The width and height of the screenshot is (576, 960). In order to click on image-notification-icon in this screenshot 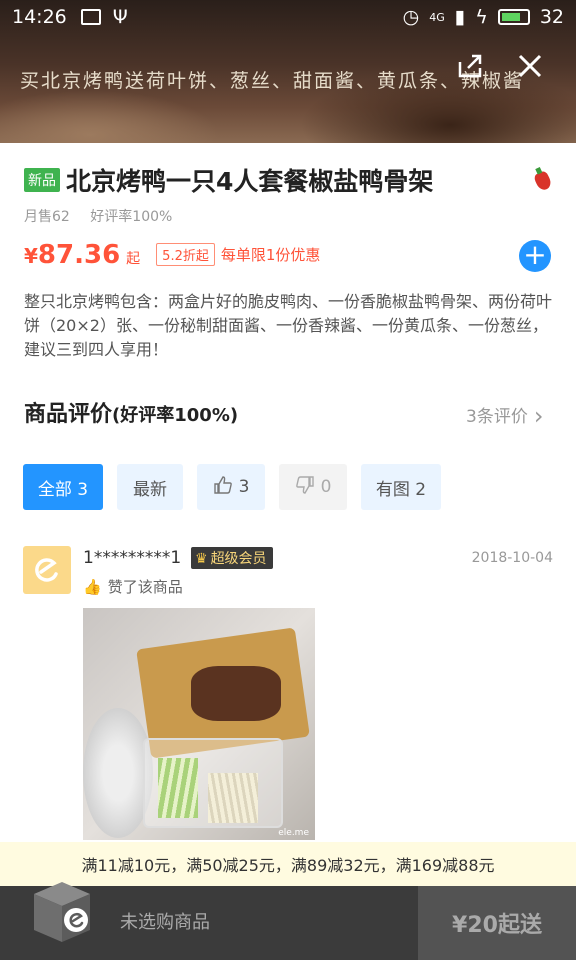, I will do `click(90, 17)`.